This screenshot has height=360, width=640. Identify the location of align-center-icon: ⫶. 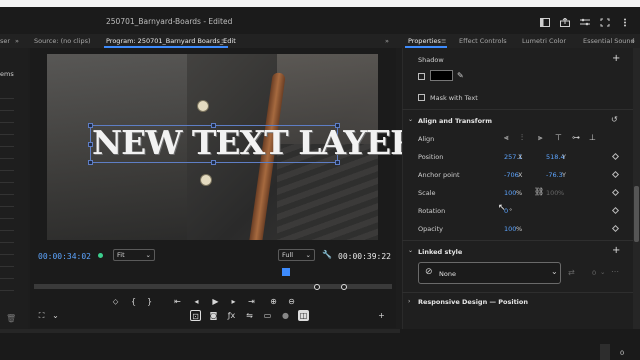
(522, 138).